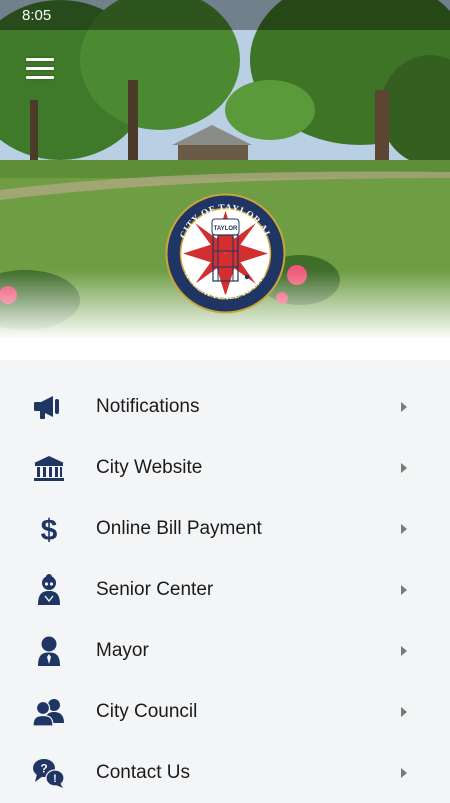 This screenshot has width=450, height=803. What do you see at coordinates (147, 711) in the screenshot?
I see `menu-item-label: City Council` at bounding box center [147, 711].